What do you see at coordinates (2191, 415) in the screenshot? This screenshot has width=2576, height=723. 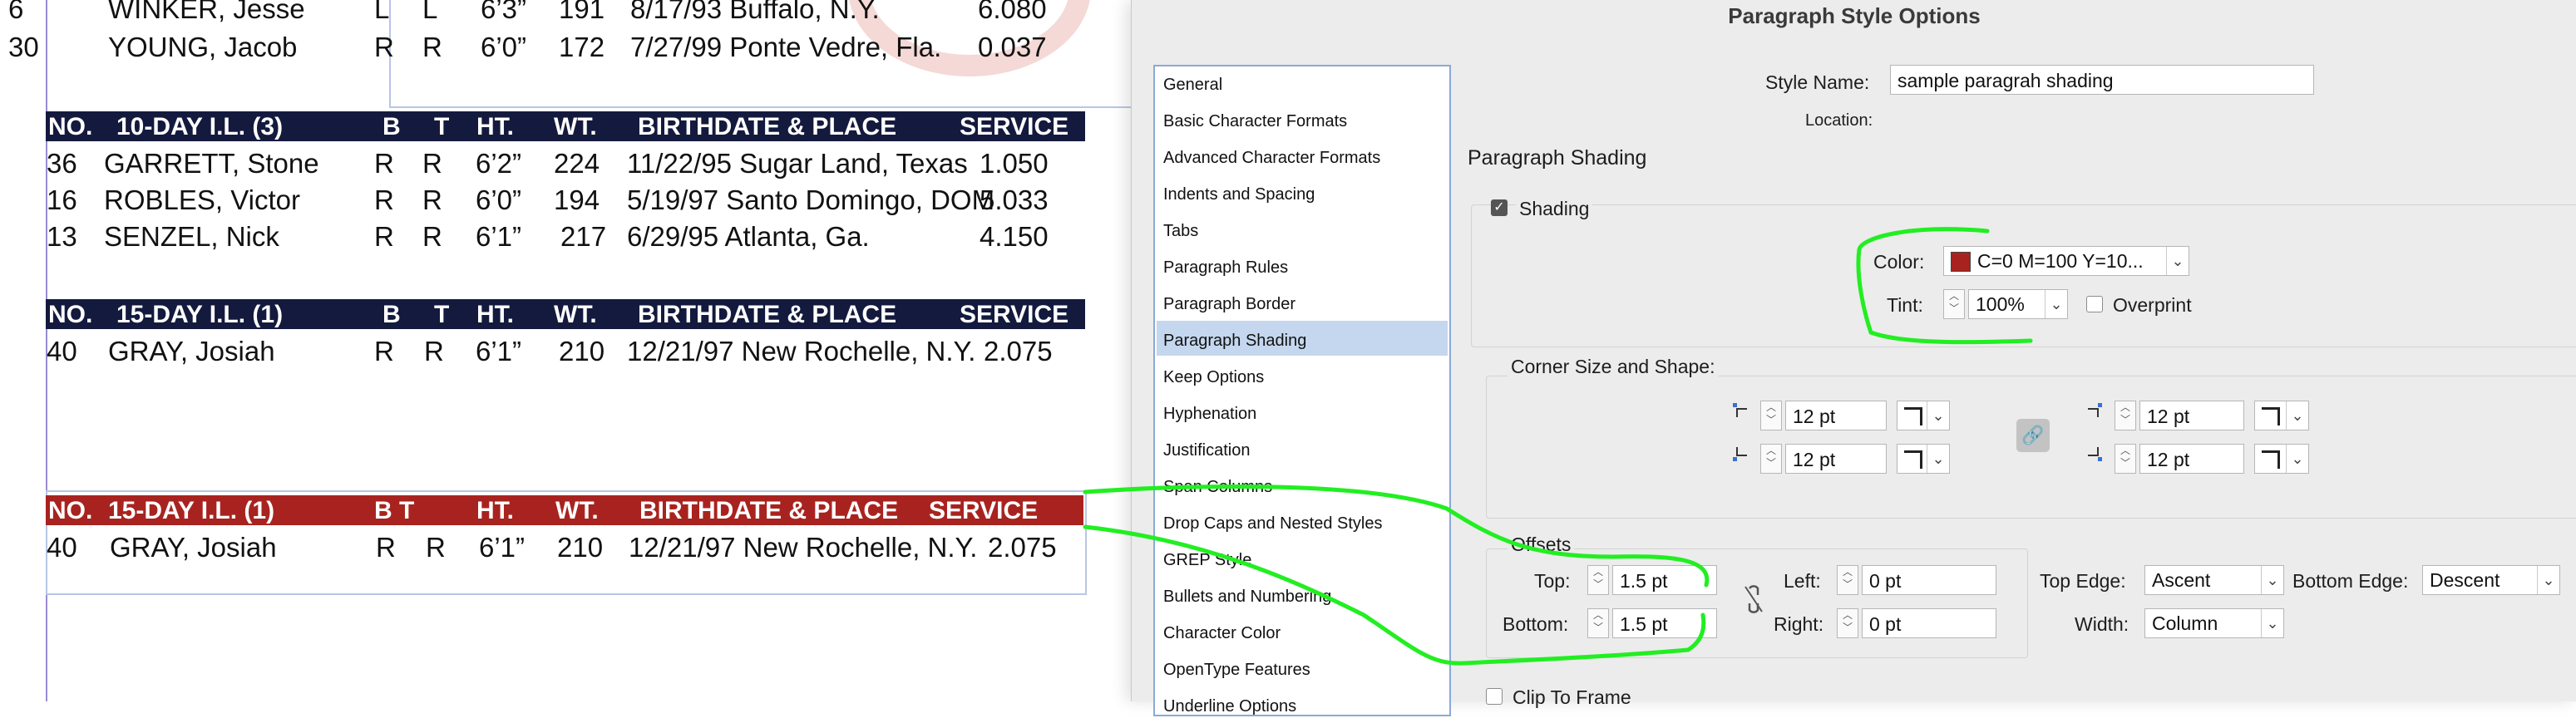 I see `corner-tr-input: 12 pt` at bounding box center [2191, 415].